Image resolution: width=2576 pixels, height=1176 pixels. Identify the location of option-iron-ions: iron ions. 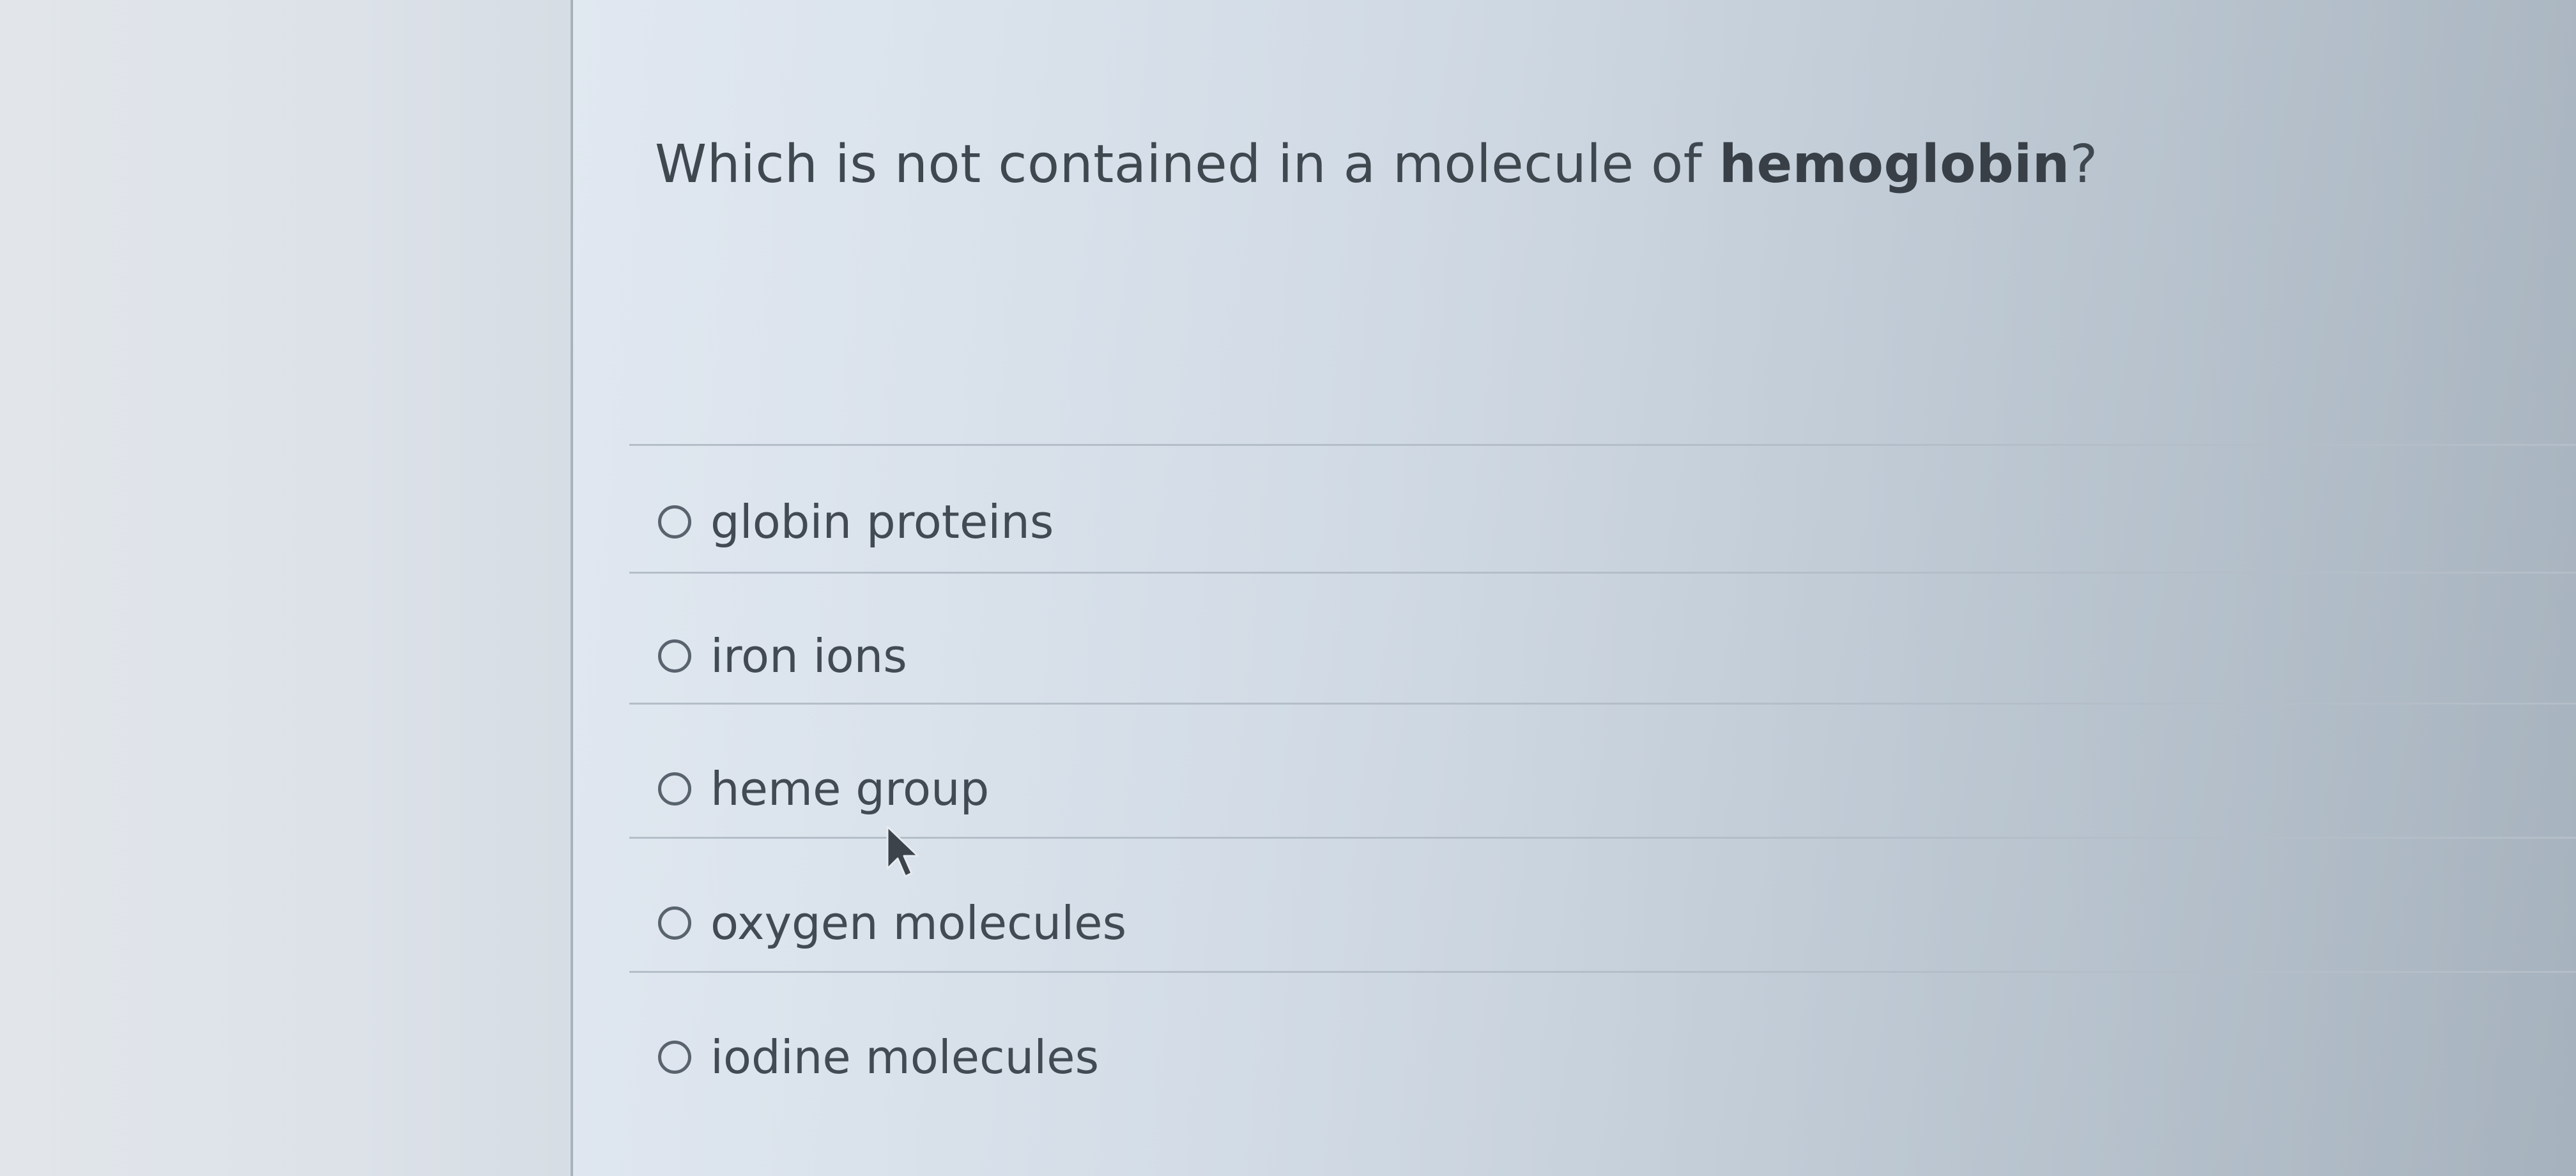
(782, 656).